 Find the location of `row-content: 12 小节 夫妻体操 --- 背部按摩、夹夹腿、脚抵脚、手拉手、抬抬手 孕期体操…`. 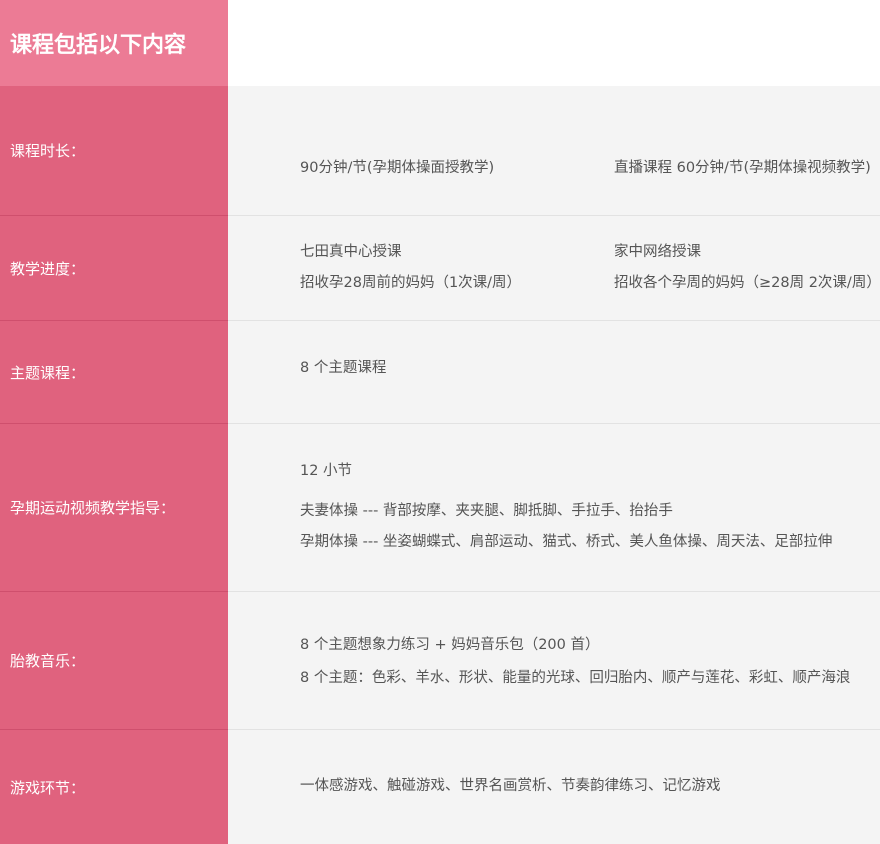

row-content: 12 小节 夫妻体操 --- 背部按摩、夹夹腿、脚抵脚、手拉手、抬抬手 孕期体操… is located at coordinates (554, 508).